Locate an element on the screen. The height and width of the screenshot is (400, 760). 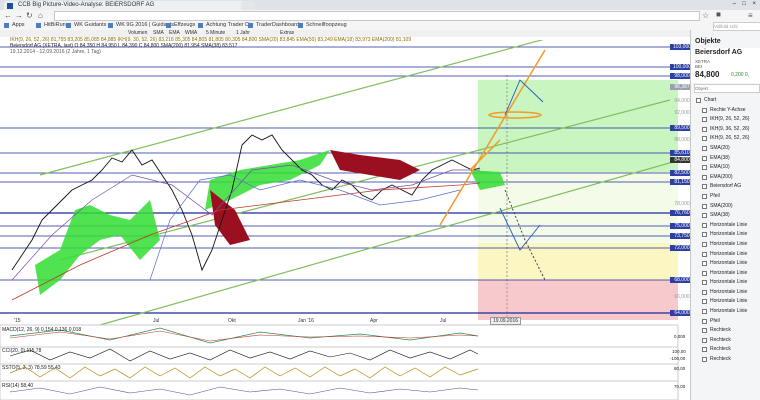
extension-icon: ◼ is located at coordinates (718, 15).